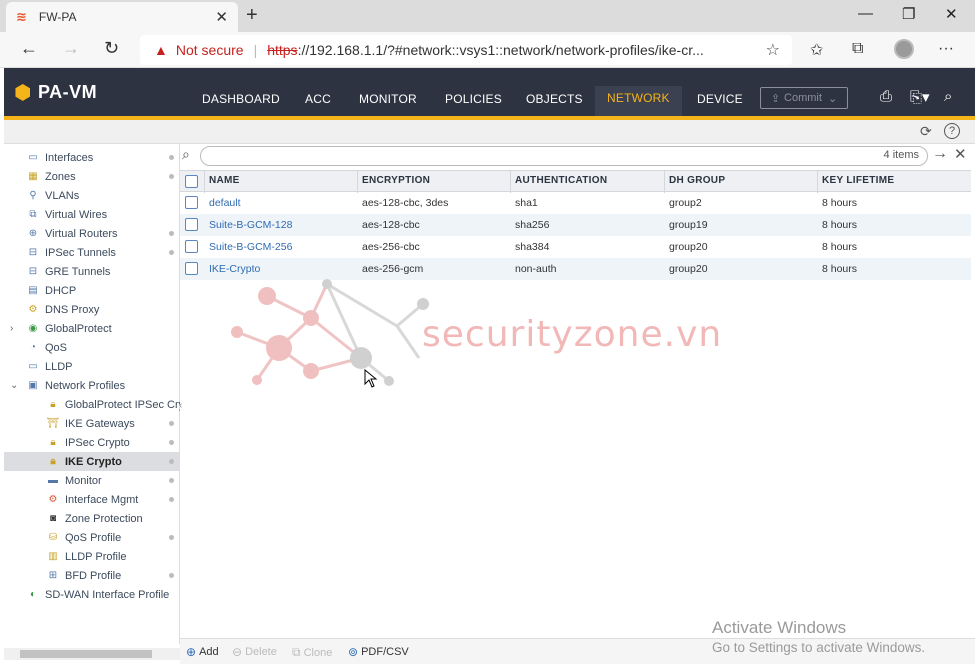  I want to click on chevron-right-icon: ›, so click(11, 328).